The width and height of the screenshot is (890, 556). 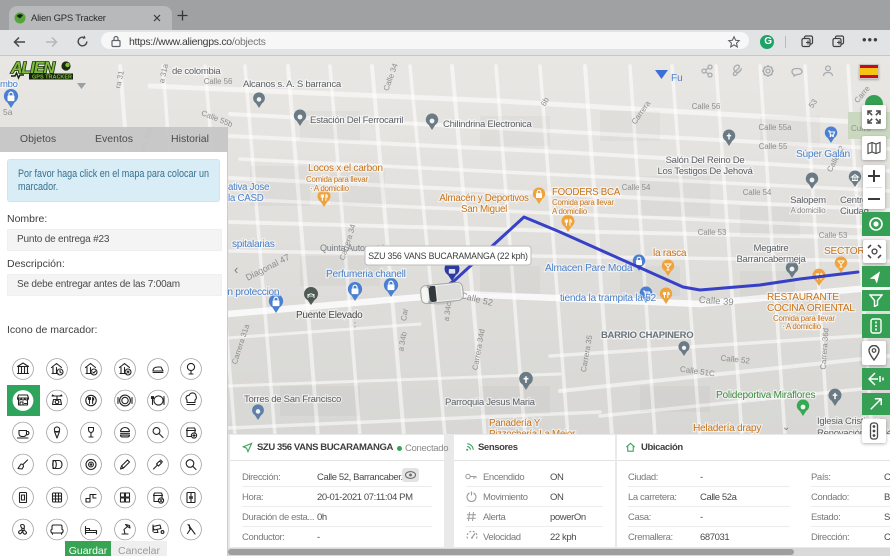 What do you see at coordinates (727, 428) in the screenshot?
I see `svg-text: Heladería drapy` at bounding box center [727, 428].